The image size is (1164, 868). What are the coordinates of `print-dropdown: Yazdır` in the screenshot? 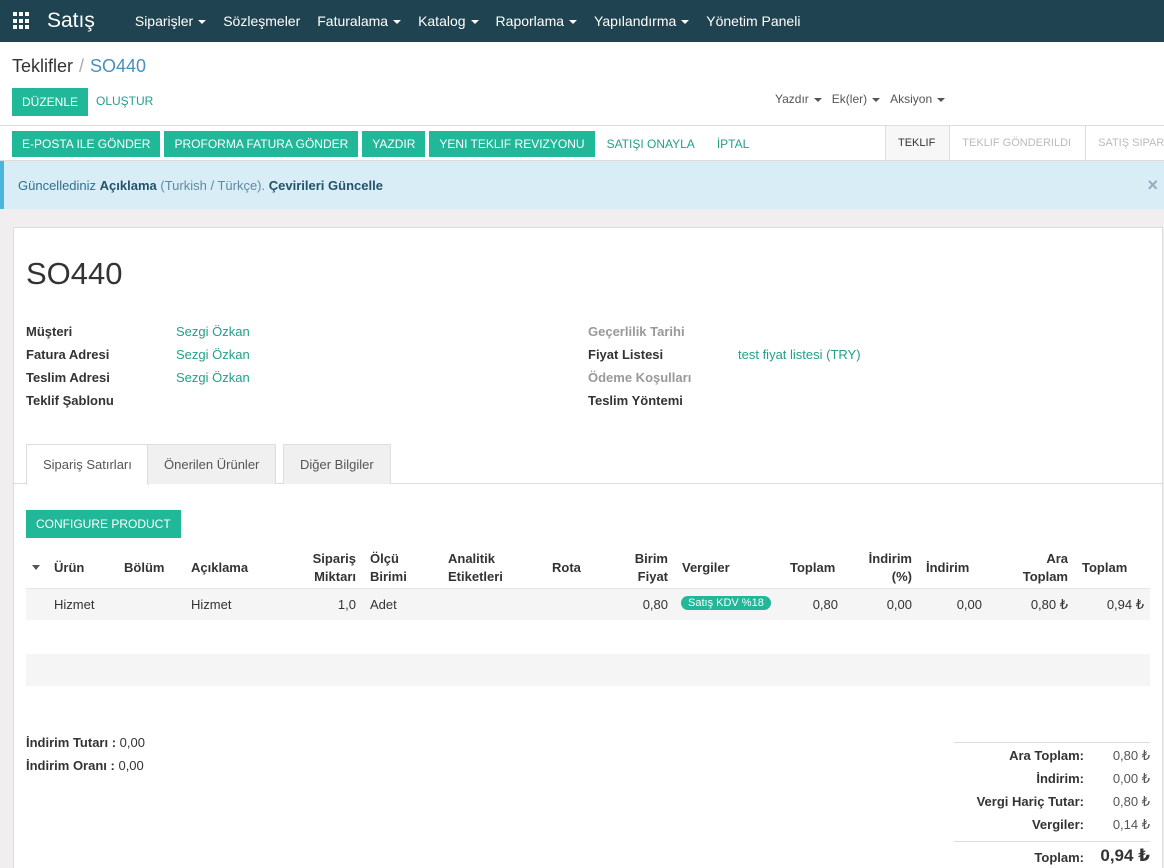 It's located at (798, 99).